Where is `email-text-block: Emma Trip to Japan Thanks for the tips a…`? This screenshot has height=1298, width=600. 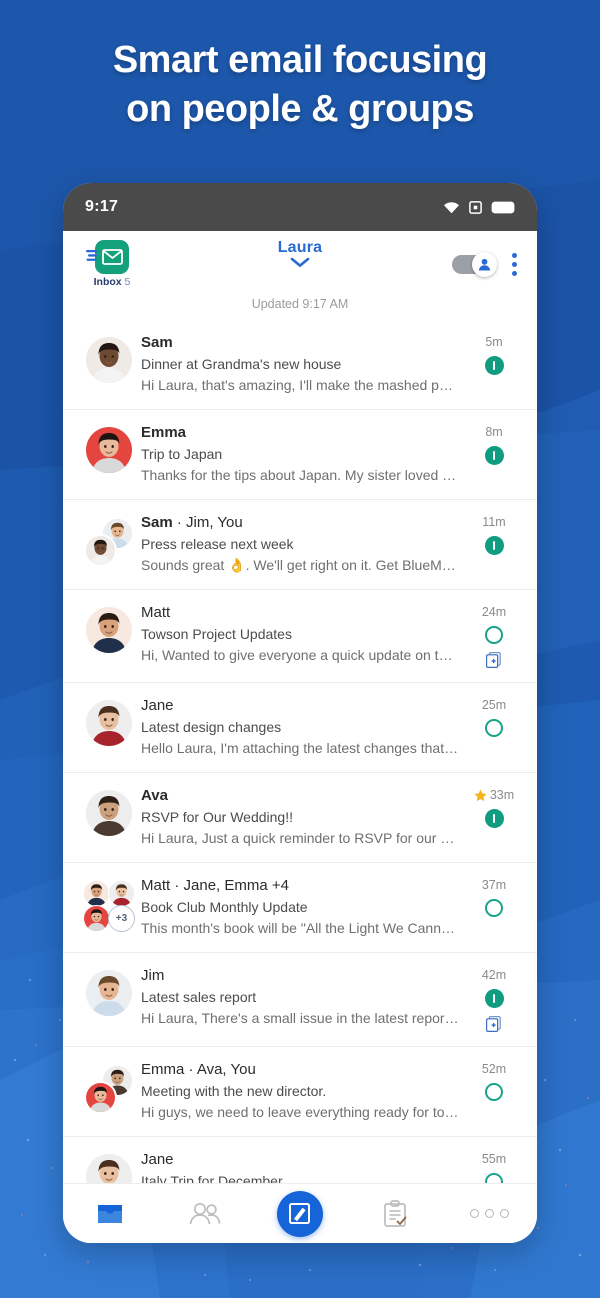
email-text-block: Emma Trip to Japan Thanks for the tips a… is located at coordinates (303, 454).